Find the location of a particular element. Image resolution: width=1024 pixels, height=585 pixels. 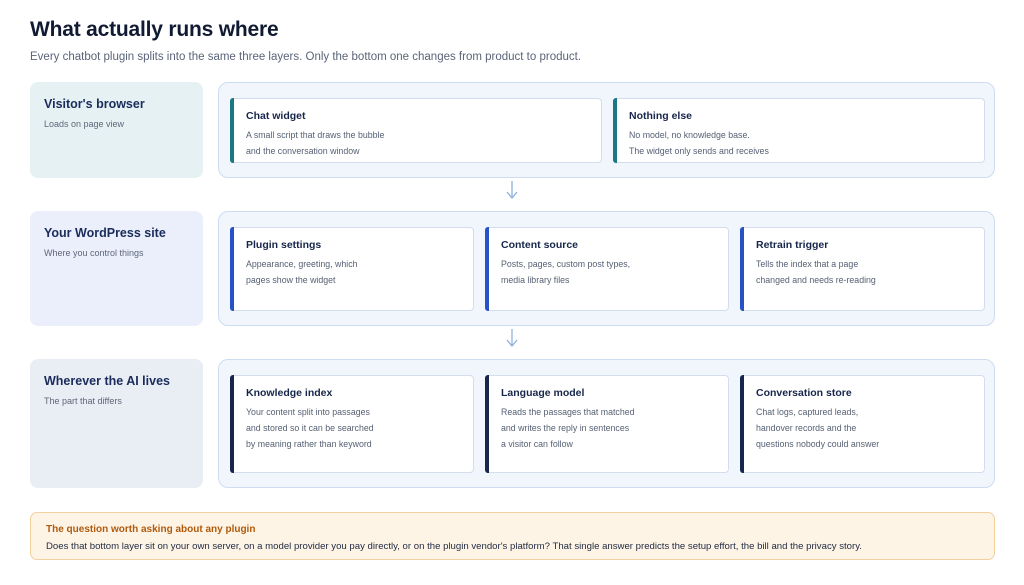

card-line: No model, no knowledge base. is located at coordinates (689, 135).